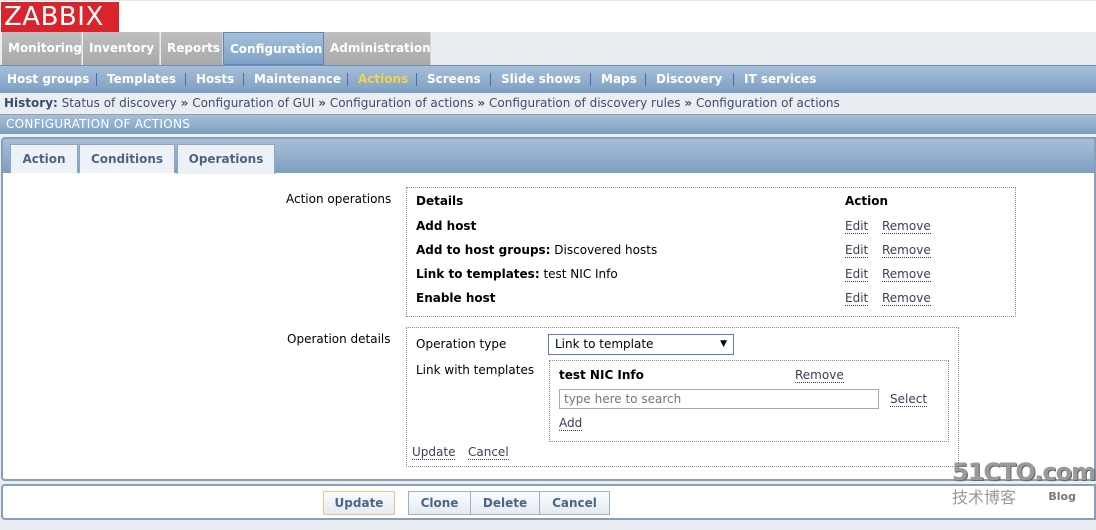  I want to click on sub-menu-slide-shows: Slide shows, so click(541, 79).